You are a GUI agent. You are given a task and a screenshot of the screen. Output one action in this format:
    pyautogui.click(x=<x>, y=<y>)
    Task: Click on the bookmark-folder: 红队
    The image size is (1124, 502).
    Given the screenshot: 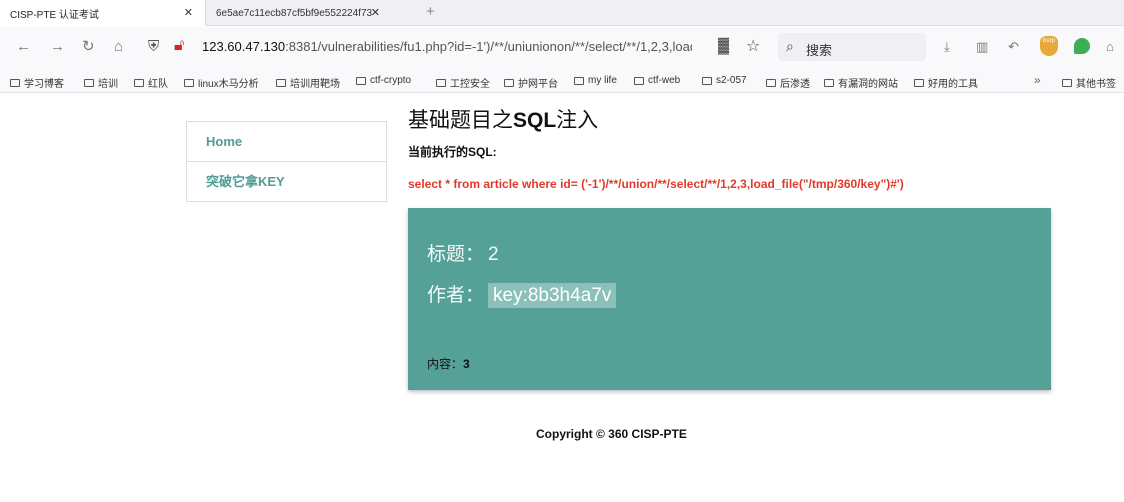 What is the action you would take?
    pyautogui.click(x=151, y=82)
    